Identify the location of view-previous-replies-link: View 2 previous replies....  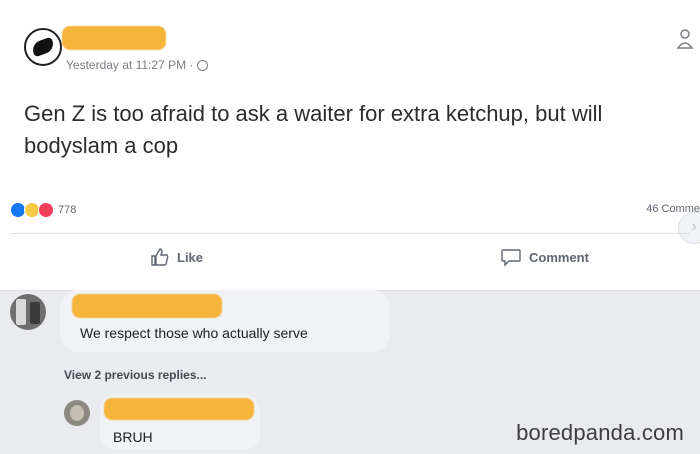
(135, 375).